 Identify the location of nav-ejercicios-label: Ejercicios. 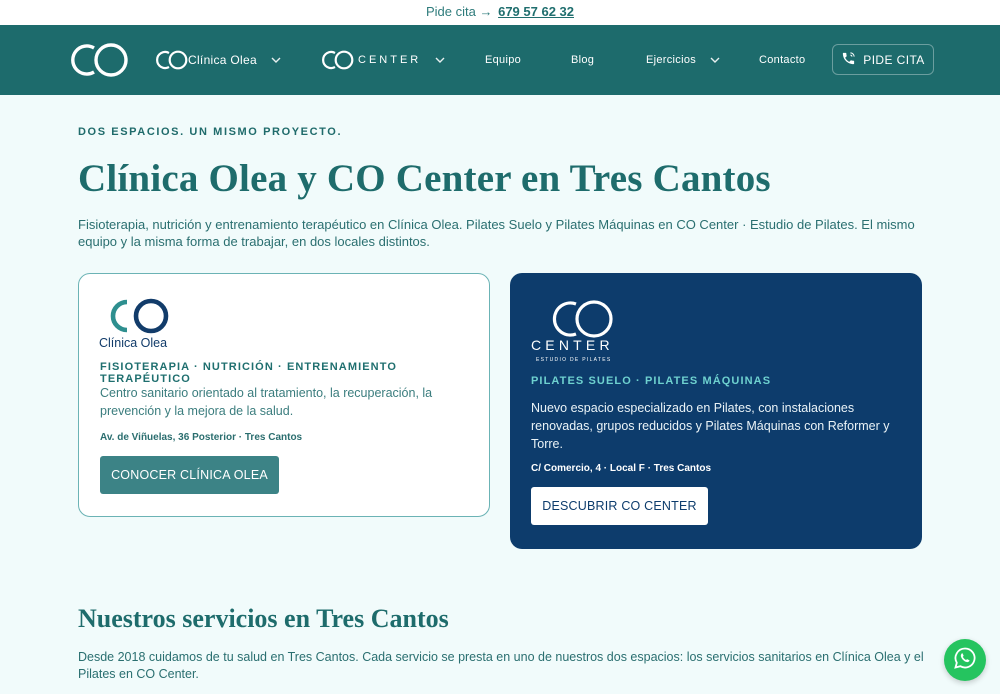
(671, 60).